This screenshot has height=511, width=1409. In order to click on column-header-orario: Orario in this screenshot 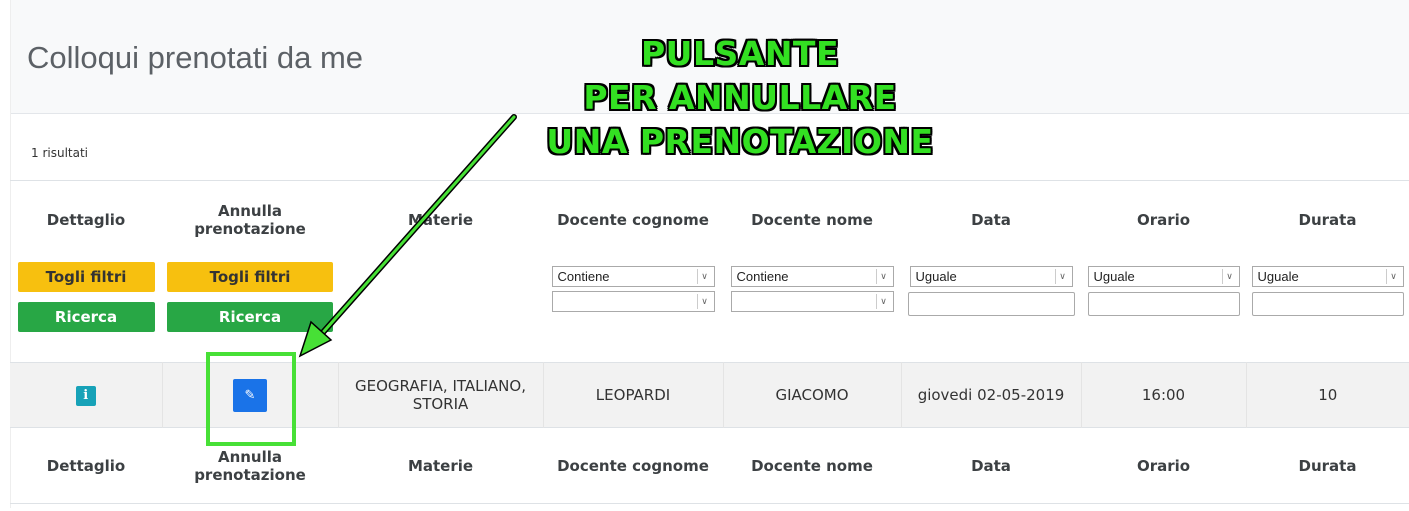, I will do `click(1163, 219)`.